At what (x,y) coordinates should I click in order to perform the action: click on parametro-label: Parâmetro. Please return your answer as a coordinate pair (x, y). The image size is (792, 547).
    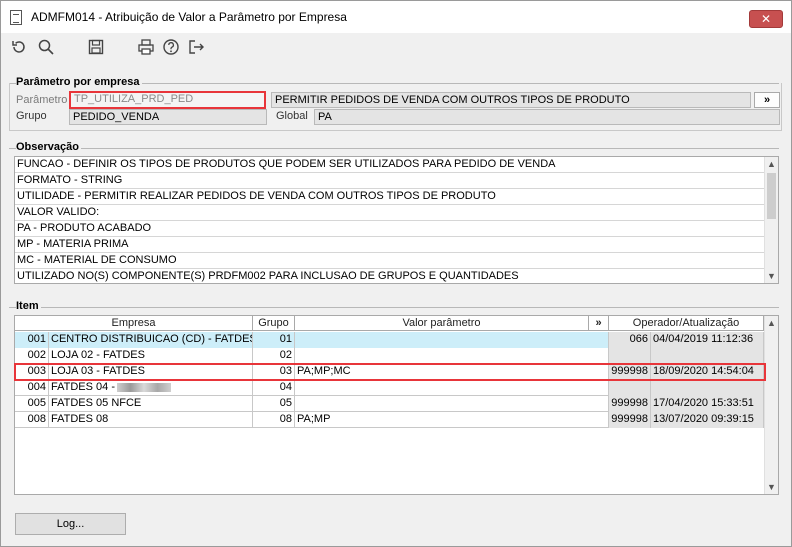
    Looking at the image, I should click on (42, 100).